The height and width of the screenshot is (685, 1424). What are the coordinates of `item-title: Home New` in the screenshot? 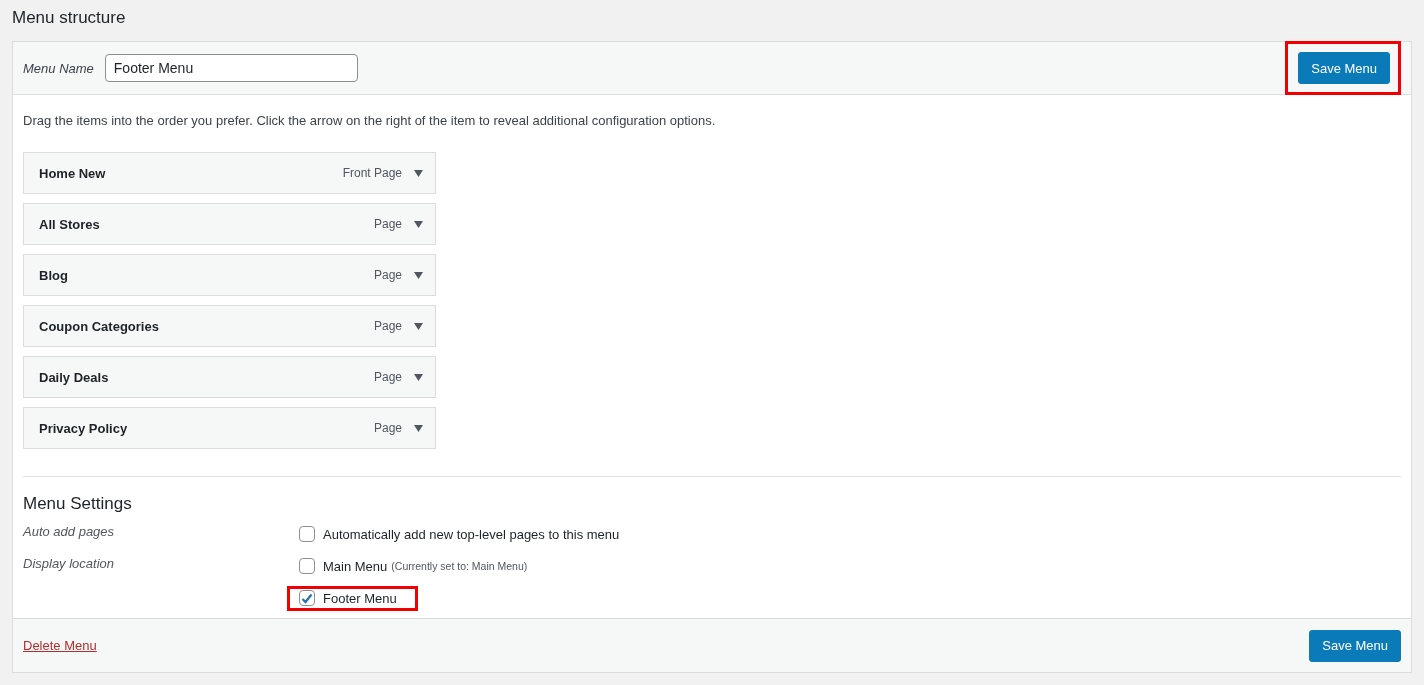 It's located at (73, 173).